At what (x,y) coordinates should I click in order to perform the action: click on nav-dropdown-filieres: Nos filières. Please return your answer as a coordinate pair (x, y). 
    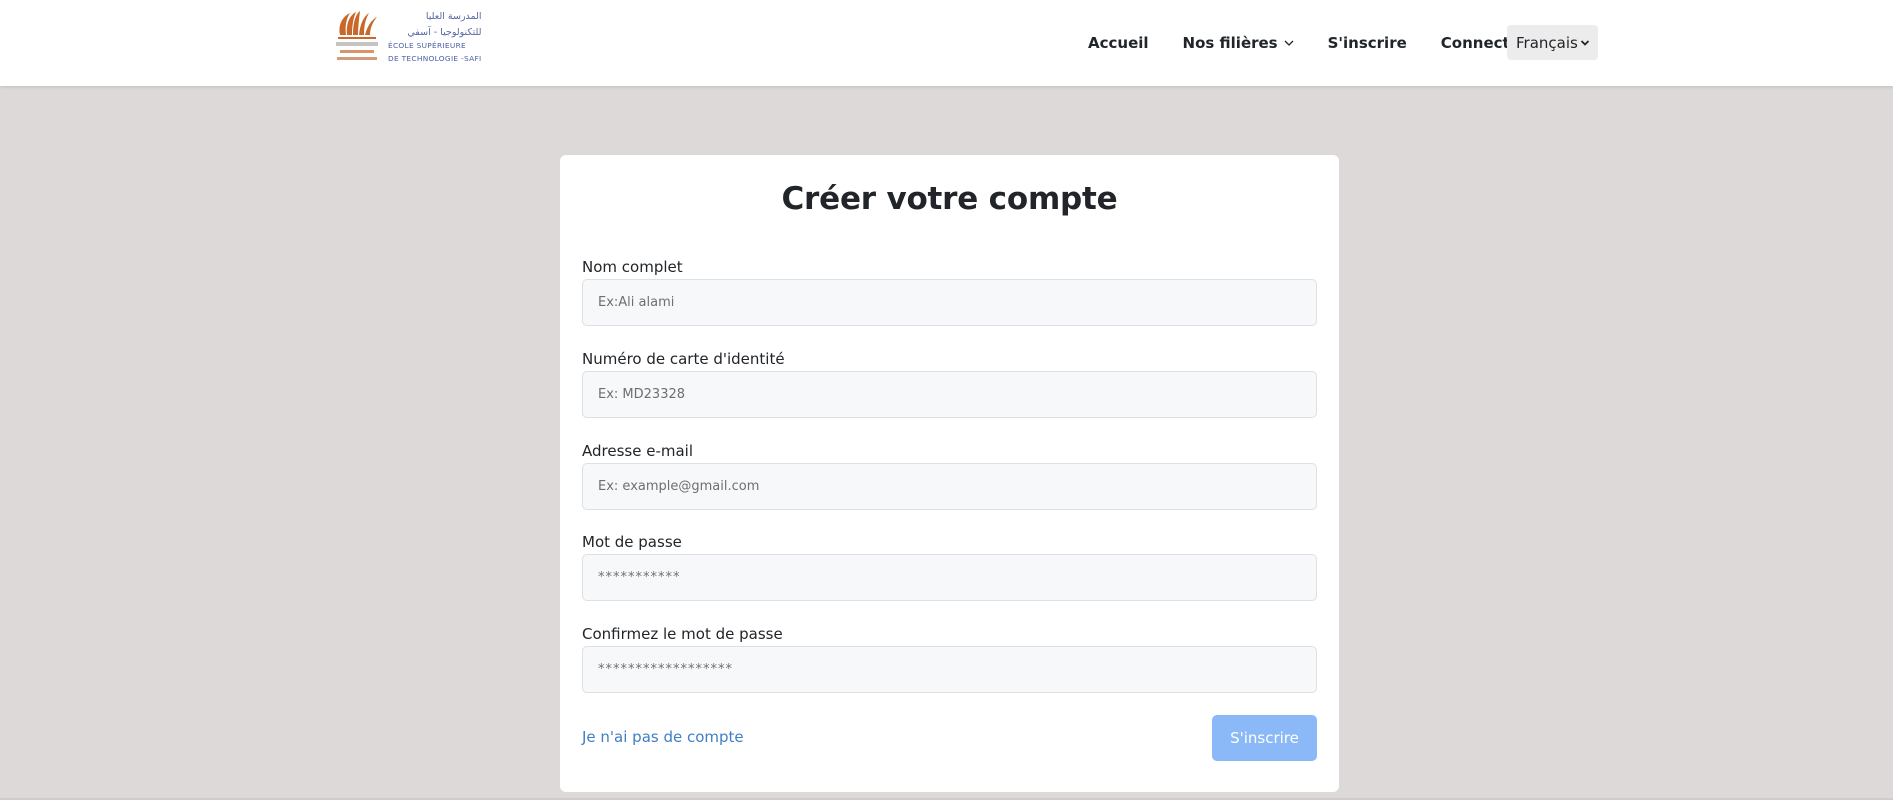
    Looking at the image, I should click on (1238, 43).